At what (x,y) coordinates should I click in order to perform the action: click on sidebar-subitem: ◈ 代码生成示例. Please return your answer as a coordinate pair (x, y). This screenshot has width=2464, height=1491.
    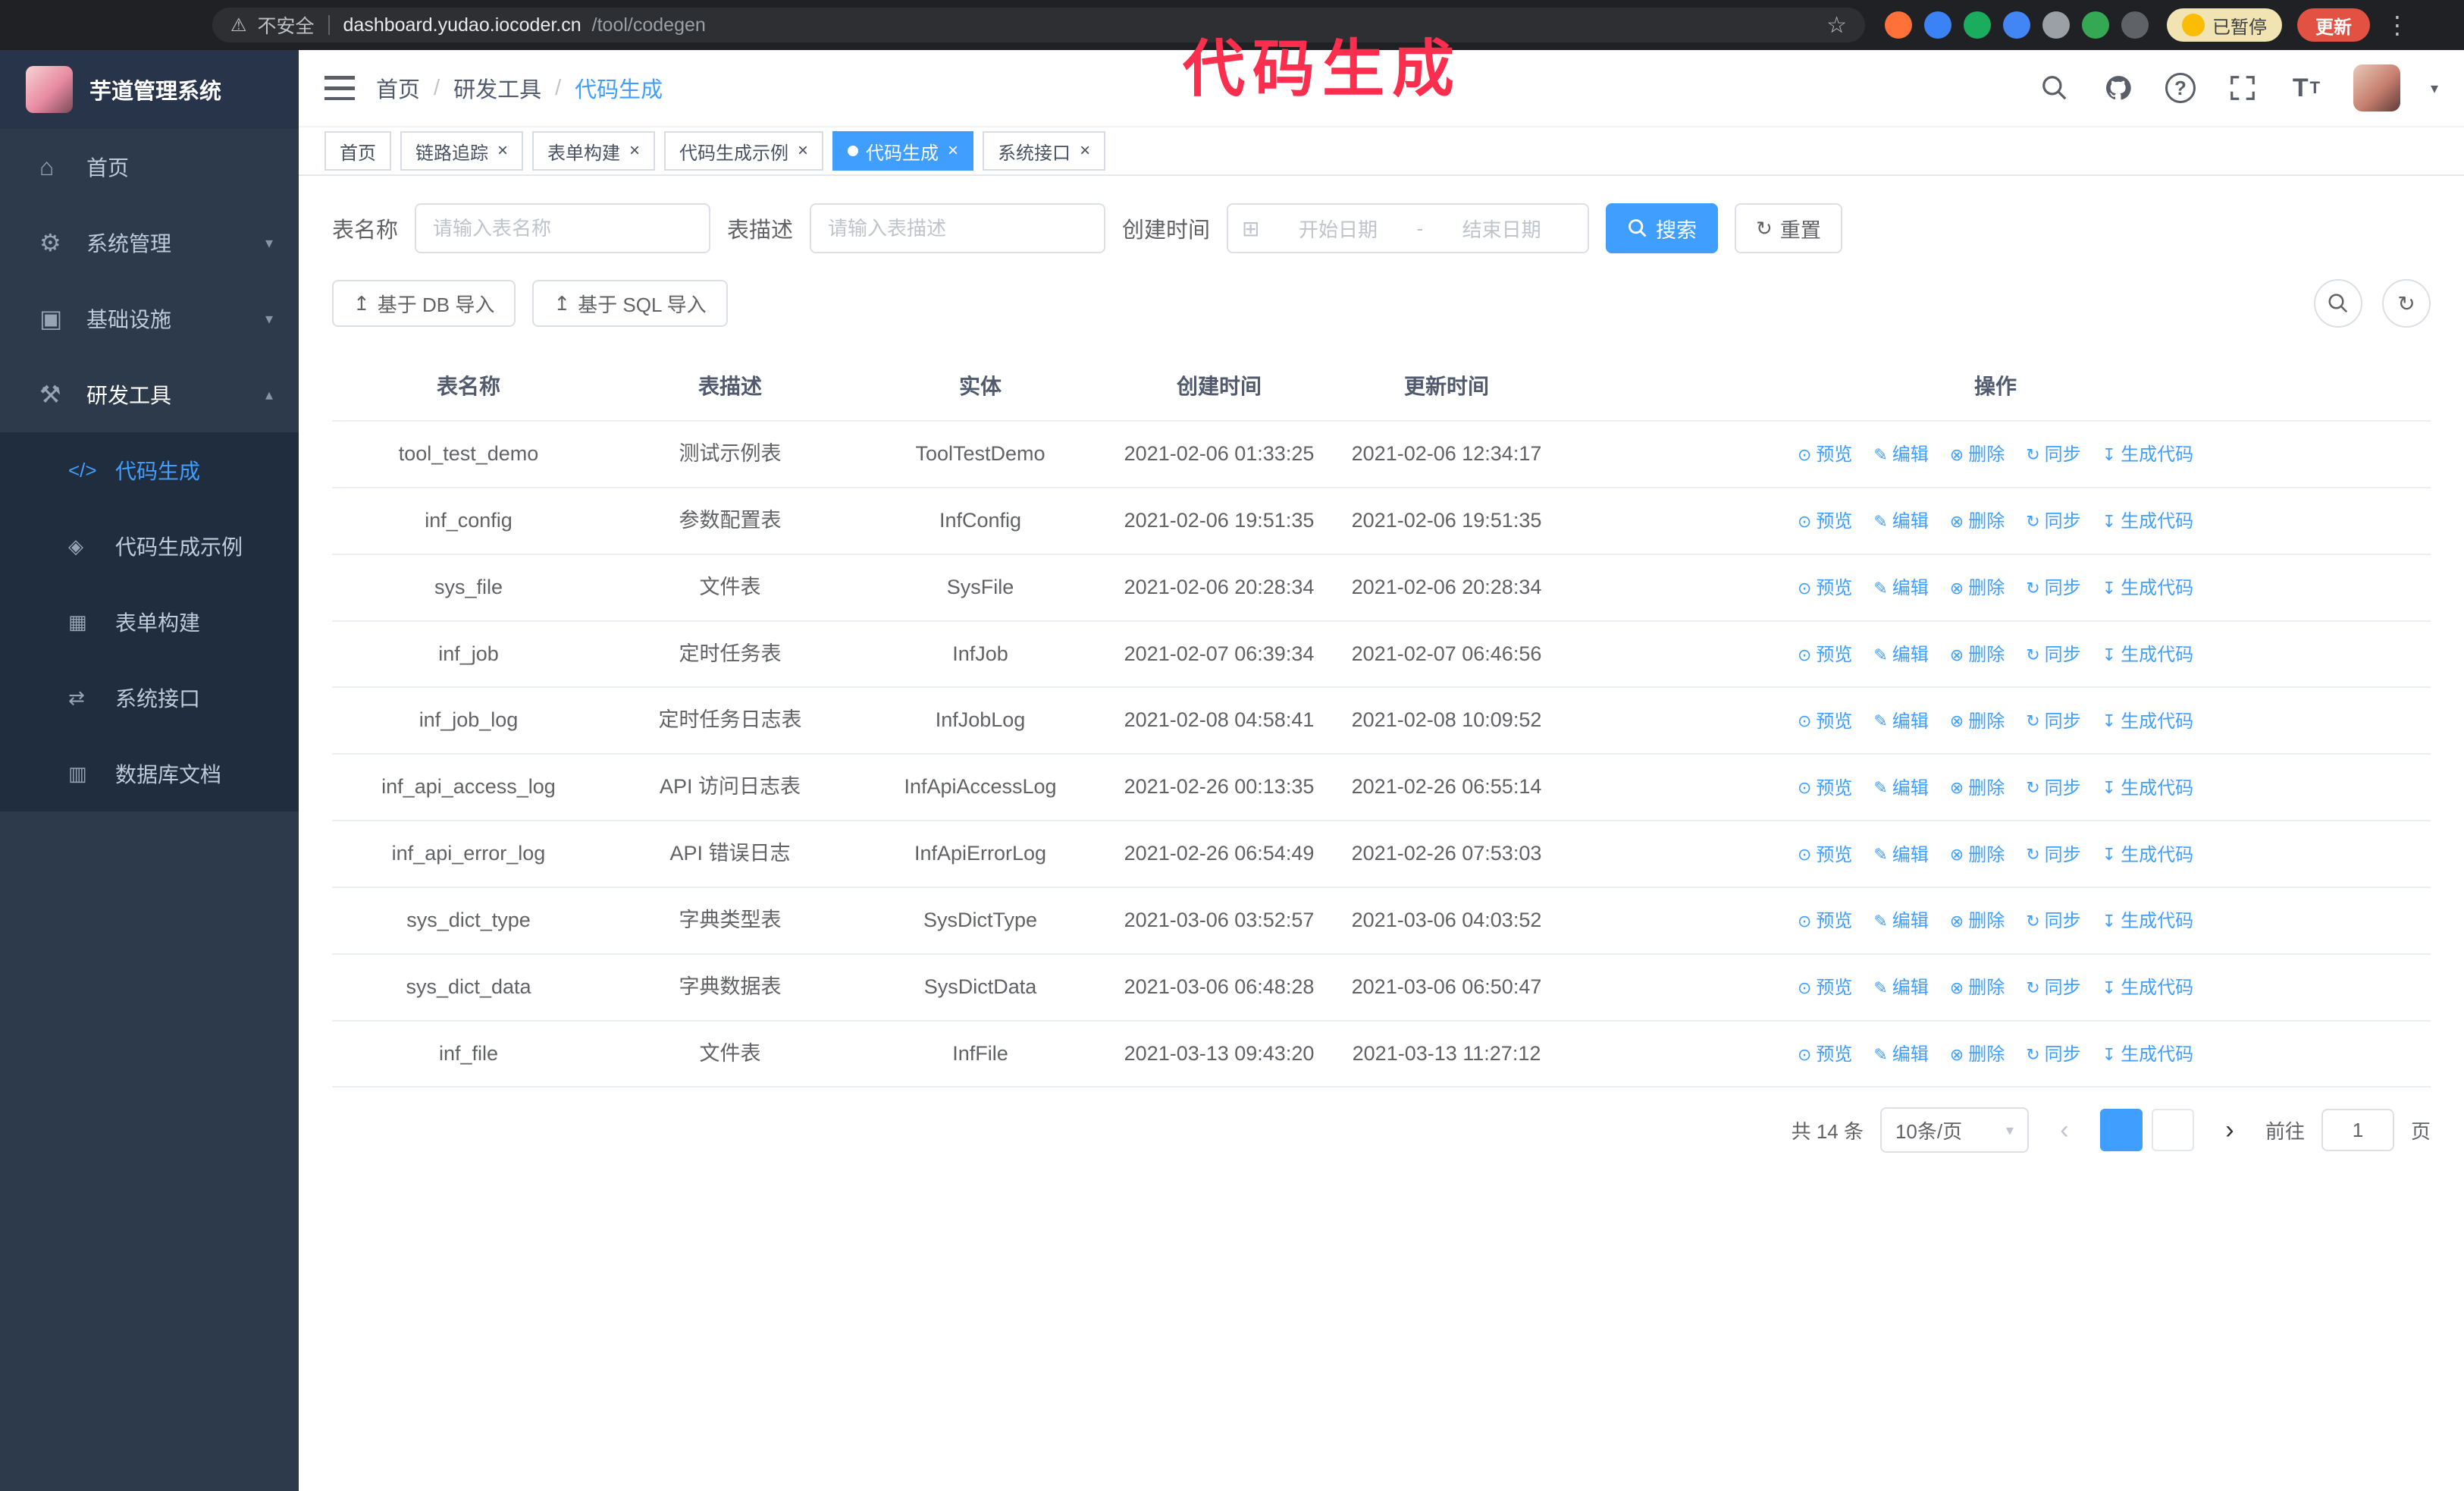
    Looking at the image, I should click on (150, 546).